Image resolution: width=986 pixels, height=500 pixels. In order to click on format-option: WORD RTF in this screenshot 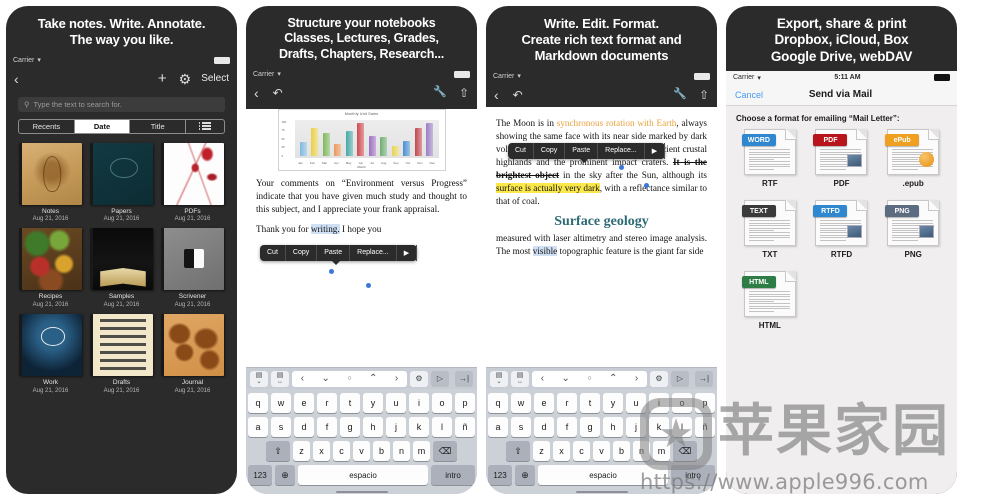, I will do `click(770, 158)`.